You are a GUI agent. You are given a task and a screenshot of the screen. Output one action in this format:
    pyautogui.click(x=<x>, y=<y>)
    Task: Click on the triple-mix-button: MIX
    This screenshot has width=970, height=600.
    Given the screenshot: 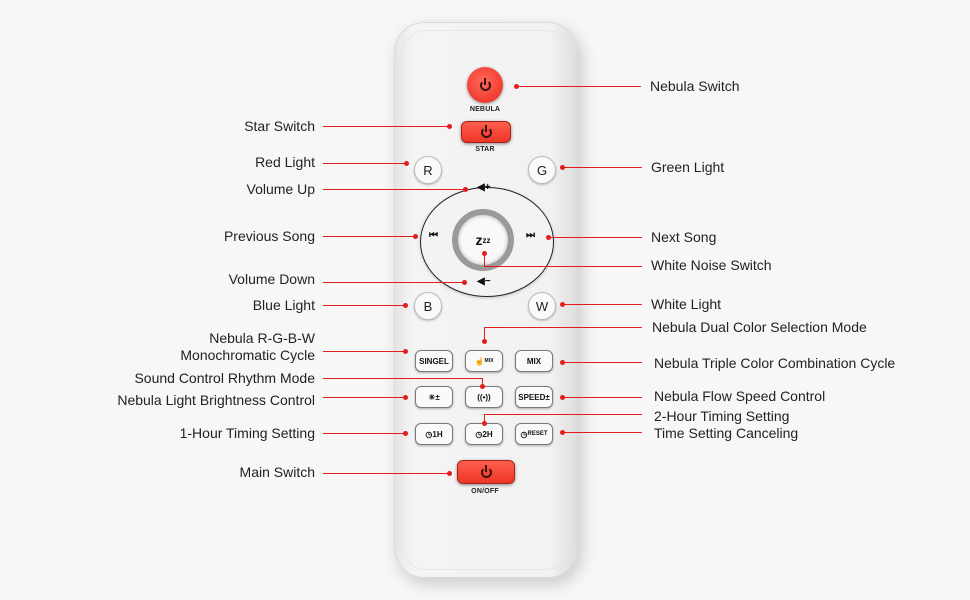 What is the action you would take?
    pyautogui.click(x=534, y=361)
    